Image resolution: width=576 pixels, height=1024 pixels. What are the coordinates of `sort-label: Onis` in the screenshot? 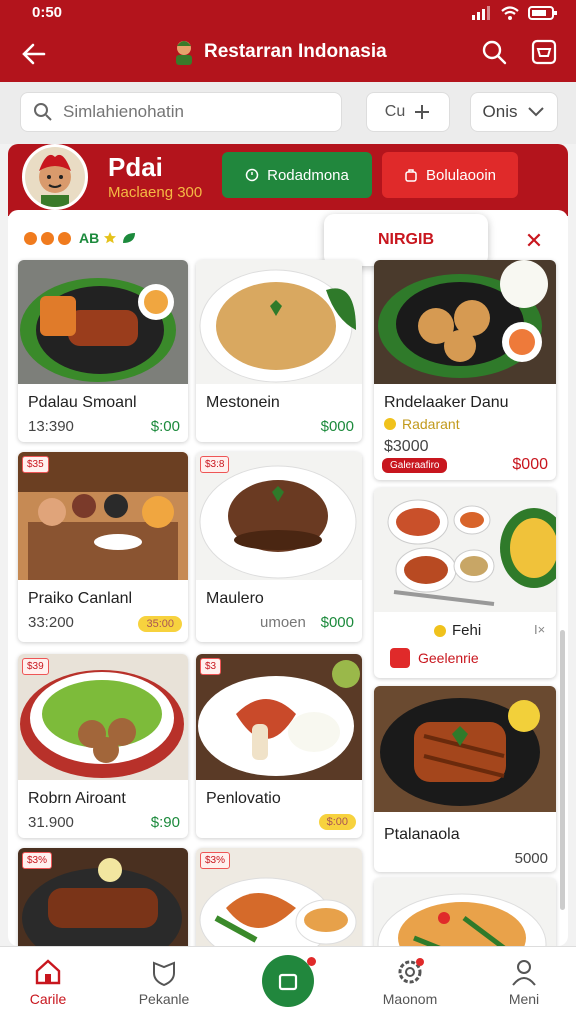 It's located at (500, 111).